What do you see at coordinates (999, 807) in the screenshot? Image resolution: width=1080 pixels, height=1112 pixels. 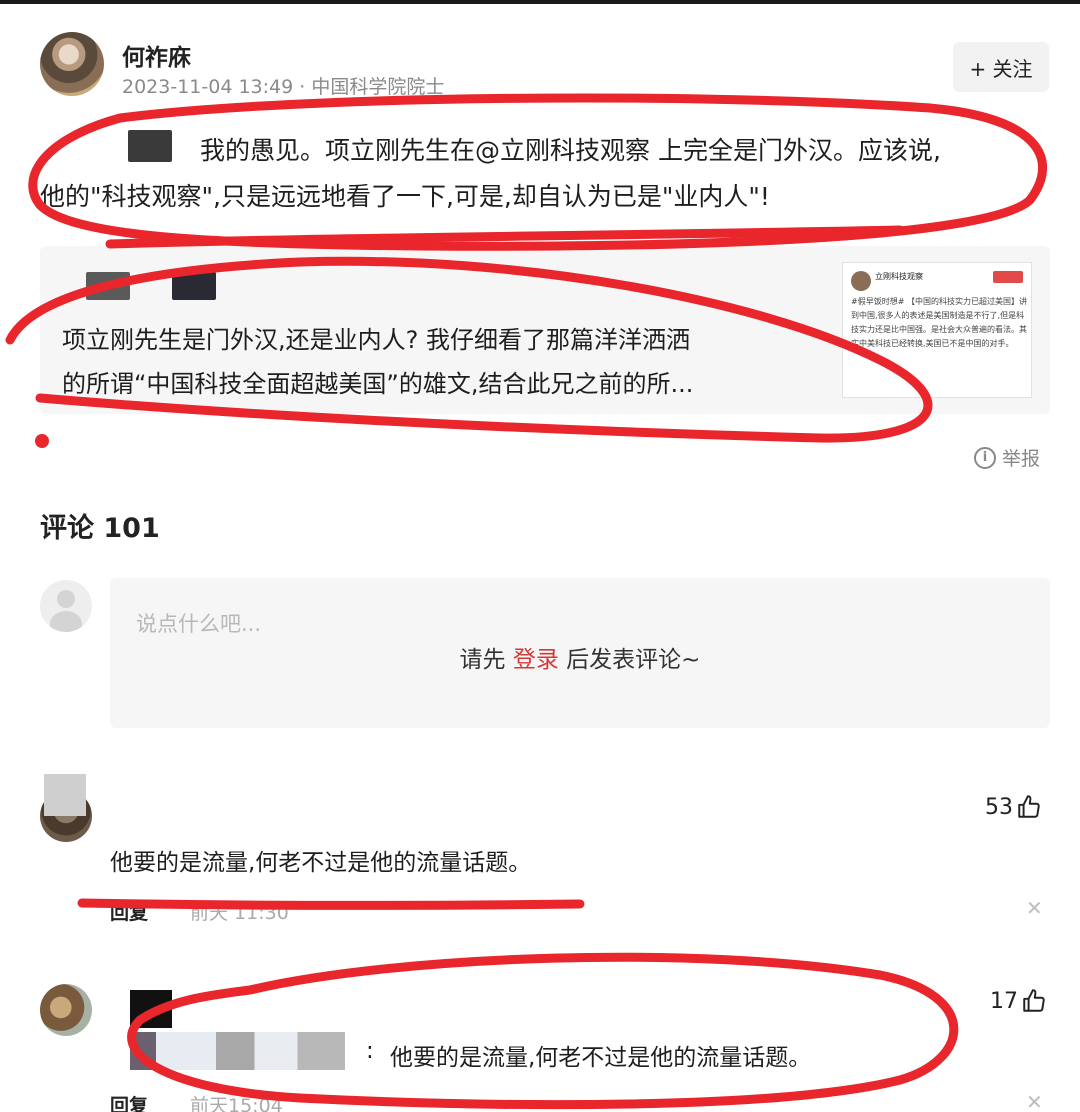 I see `like-count: 53` at bounding box center [999, 807].